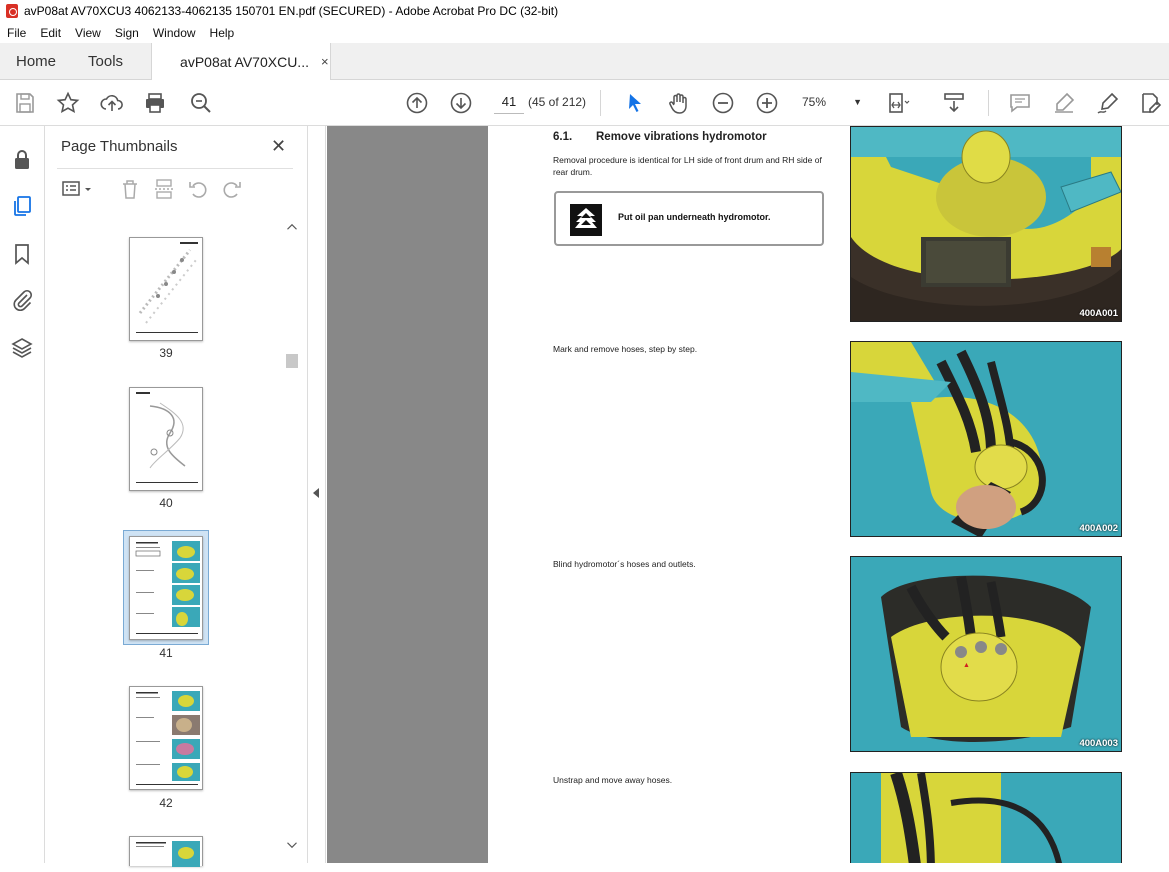 The image size is (1169, 872). I want to click on step-text: Mark and remove hoses, step by step., so click(625, 349).